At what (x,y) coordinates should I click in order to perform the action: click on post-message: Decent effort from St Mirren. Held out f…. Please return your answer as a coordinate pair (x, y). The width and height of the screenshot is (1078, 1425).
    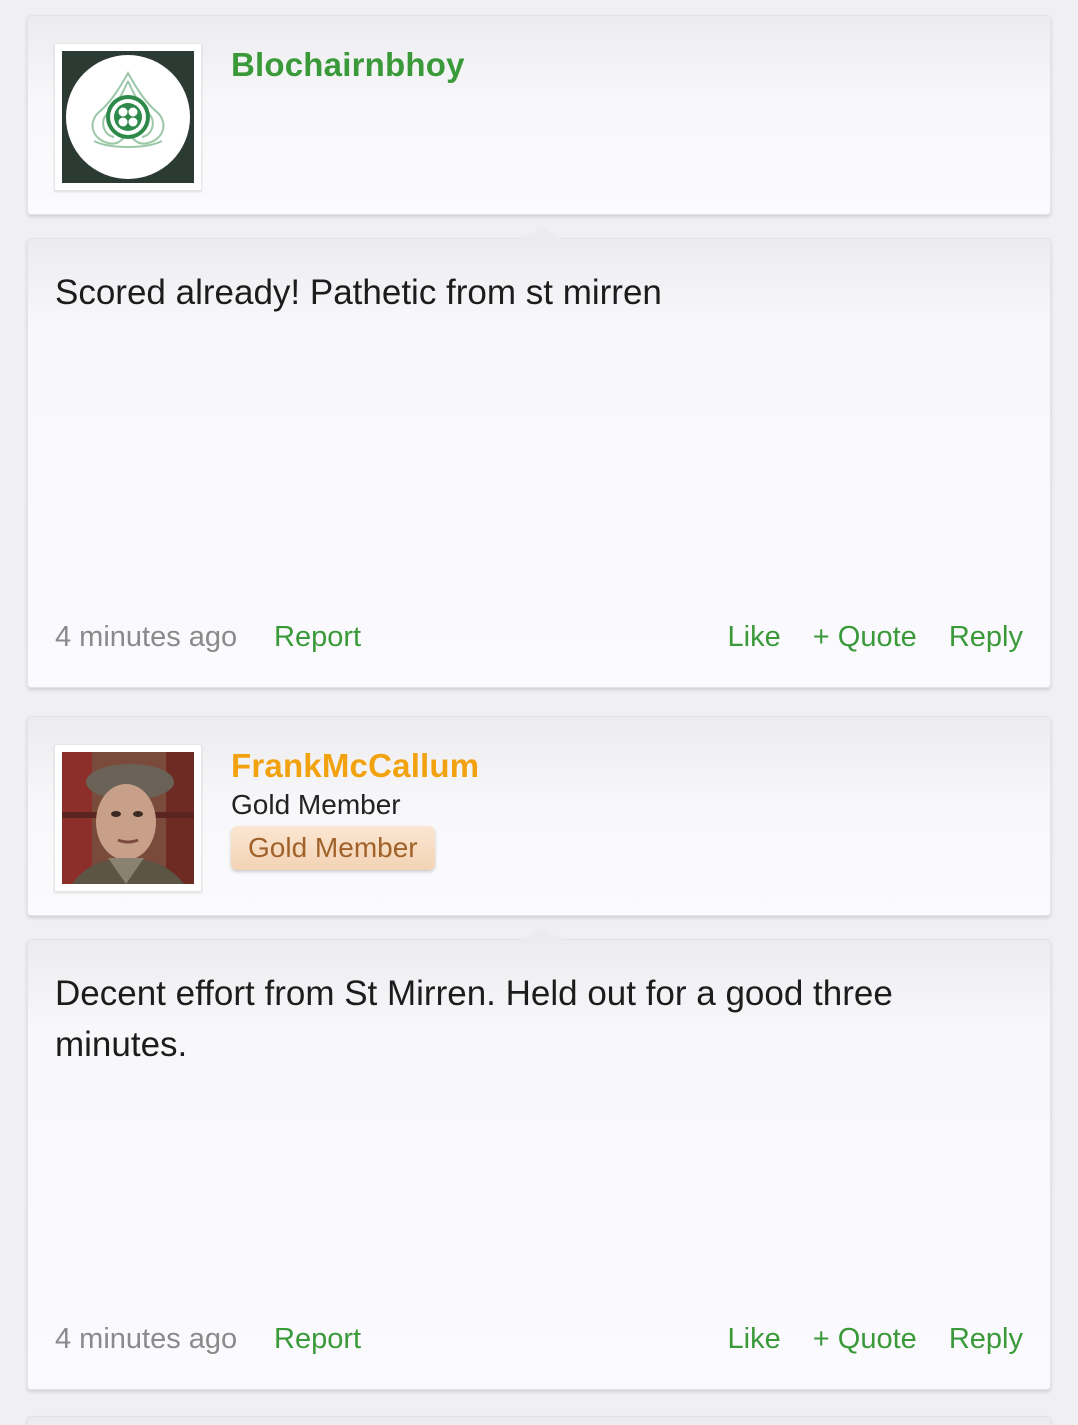
    Looking at the image, I should click on (474, 1019).